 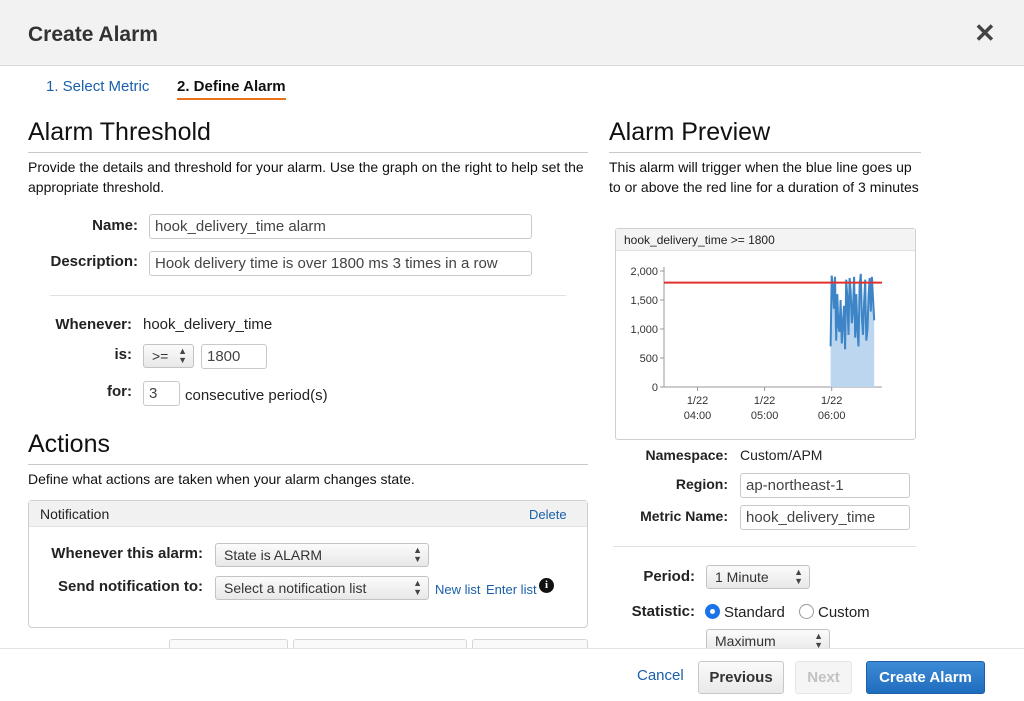 What do you see at coordinates (75, 514) in the screenshot?
I see `notification-title: Notification` at bounding box center [75, 514].